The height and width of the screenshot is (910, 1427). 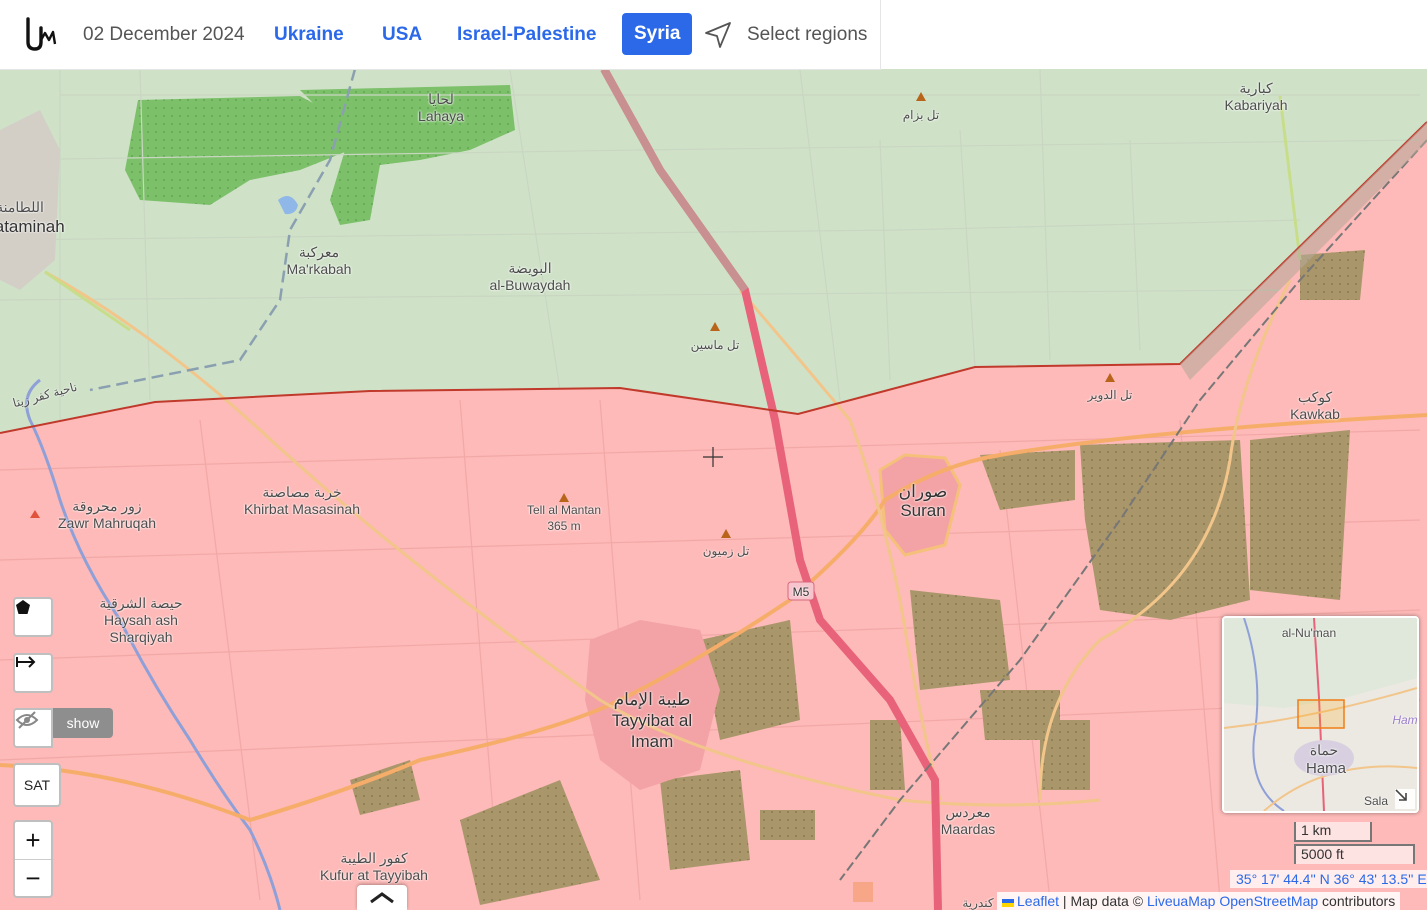 What do you see at coordinates (652, 720) in the screenshot?
I see `place-label-tayyibat-line1: Tayyibat al` at bounding box center [652, 720].